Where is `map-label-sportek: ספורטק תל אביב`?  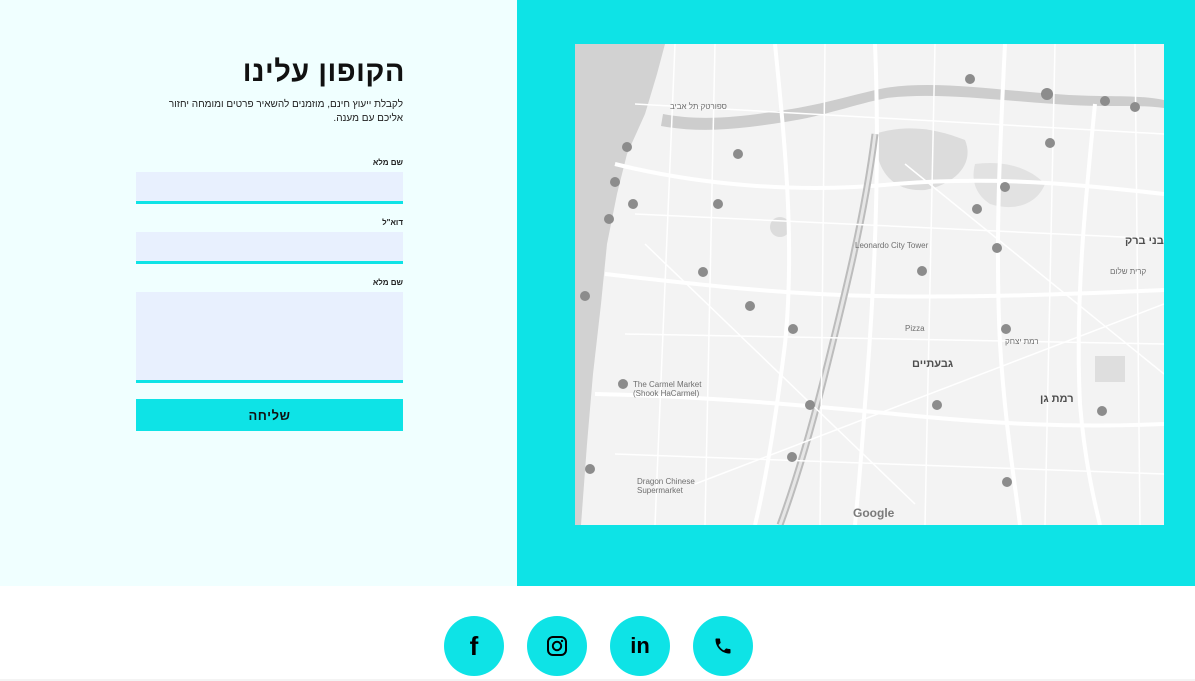 map-label-sportek: ספורטק תל אביב is located at coordinates (698, 106).